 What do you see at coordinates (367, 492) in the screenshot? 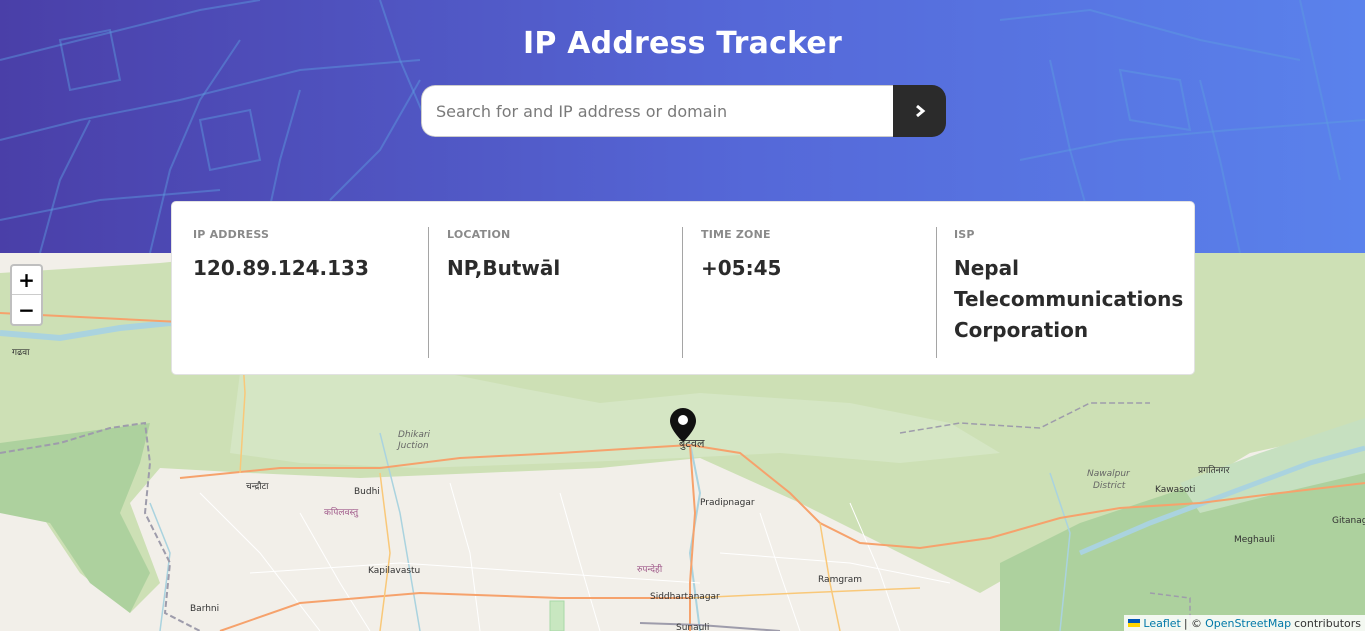
I see `place-label: Budhi` at bounding box center [367, 492].